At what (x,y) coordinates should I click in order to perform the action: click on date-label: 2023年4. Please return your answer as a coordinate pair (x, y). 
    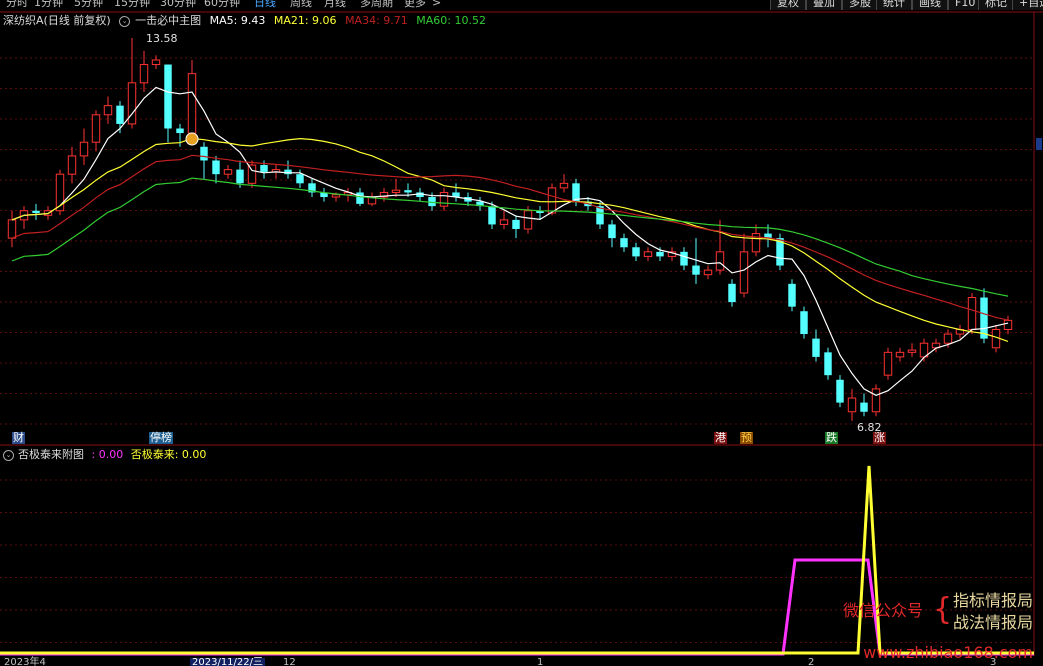
    Looking at the image, I should click on (25, 661).